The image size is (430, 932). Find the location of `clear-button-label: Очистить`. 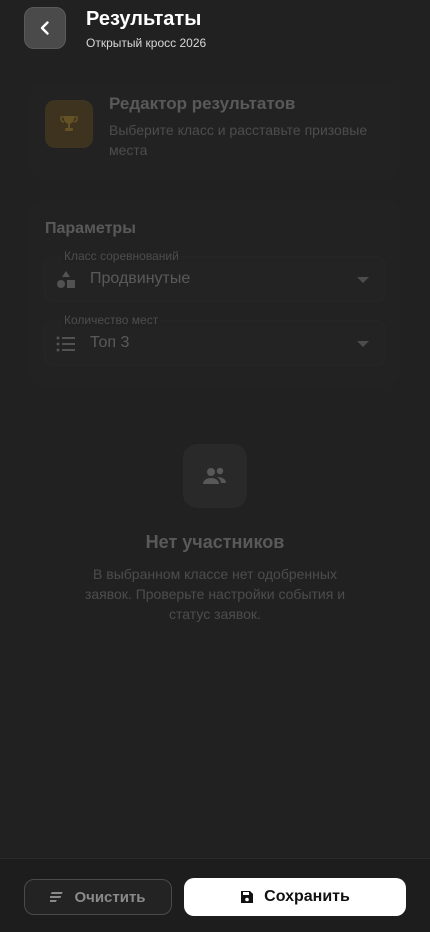

clear-button-label: Очистить is located at coordinates (110, 897).